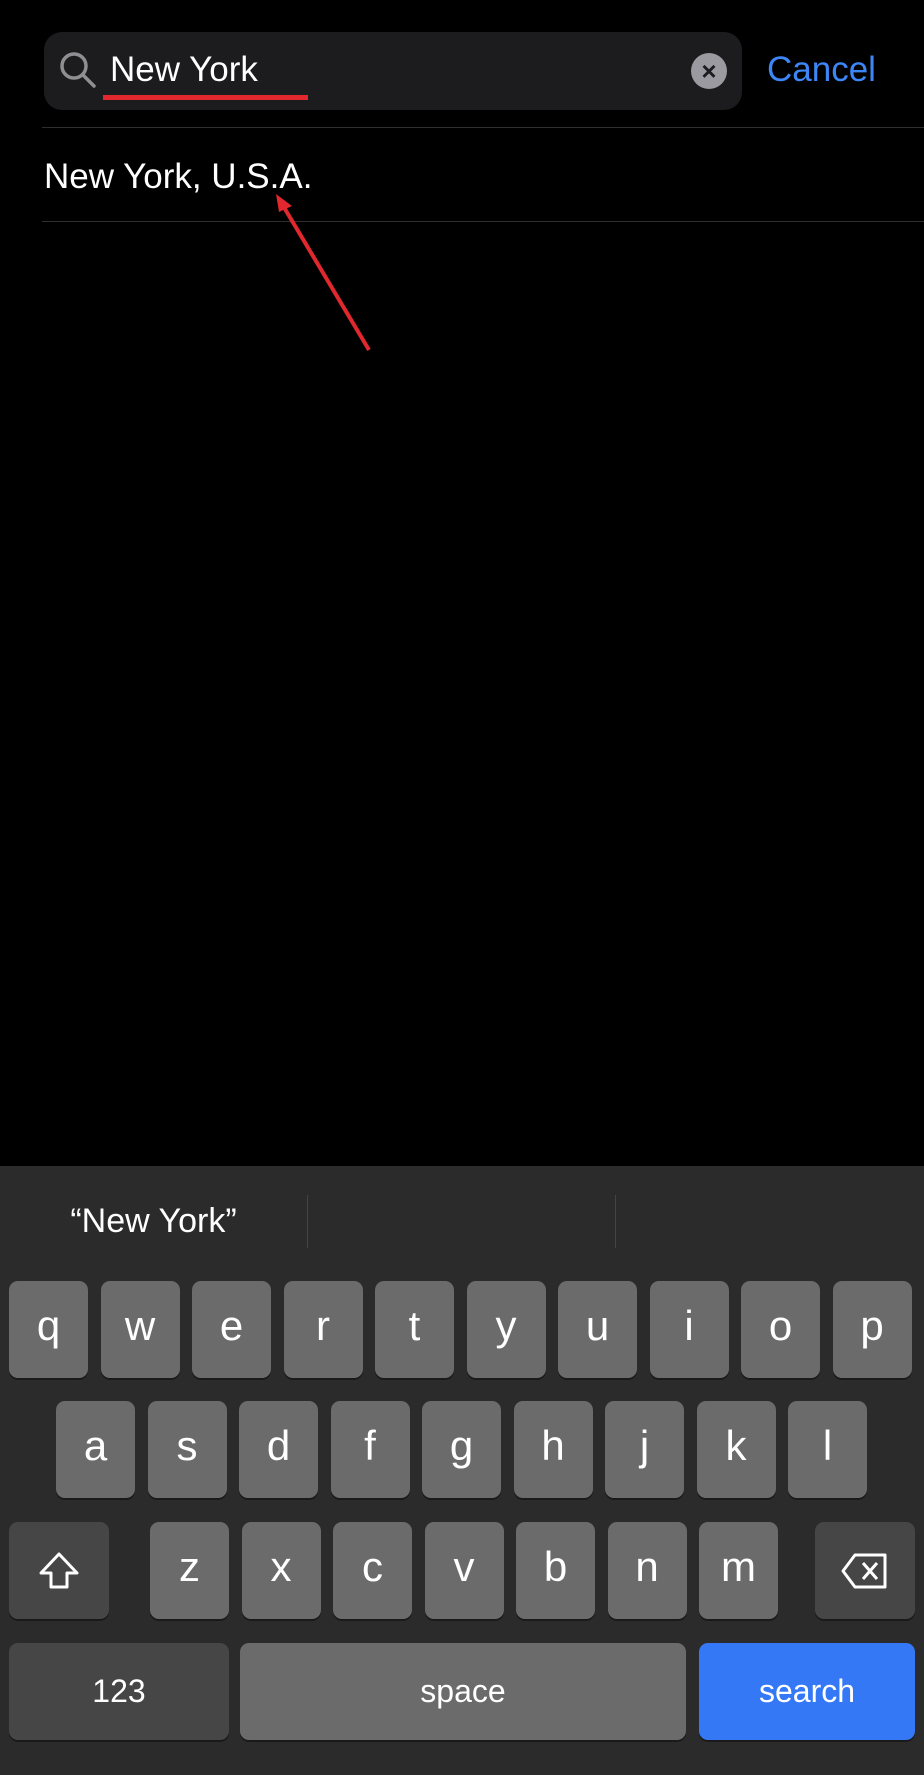 The width and height of the screenshot is (924, 1775). I want to click on shift-icon, so click(59, 1570).